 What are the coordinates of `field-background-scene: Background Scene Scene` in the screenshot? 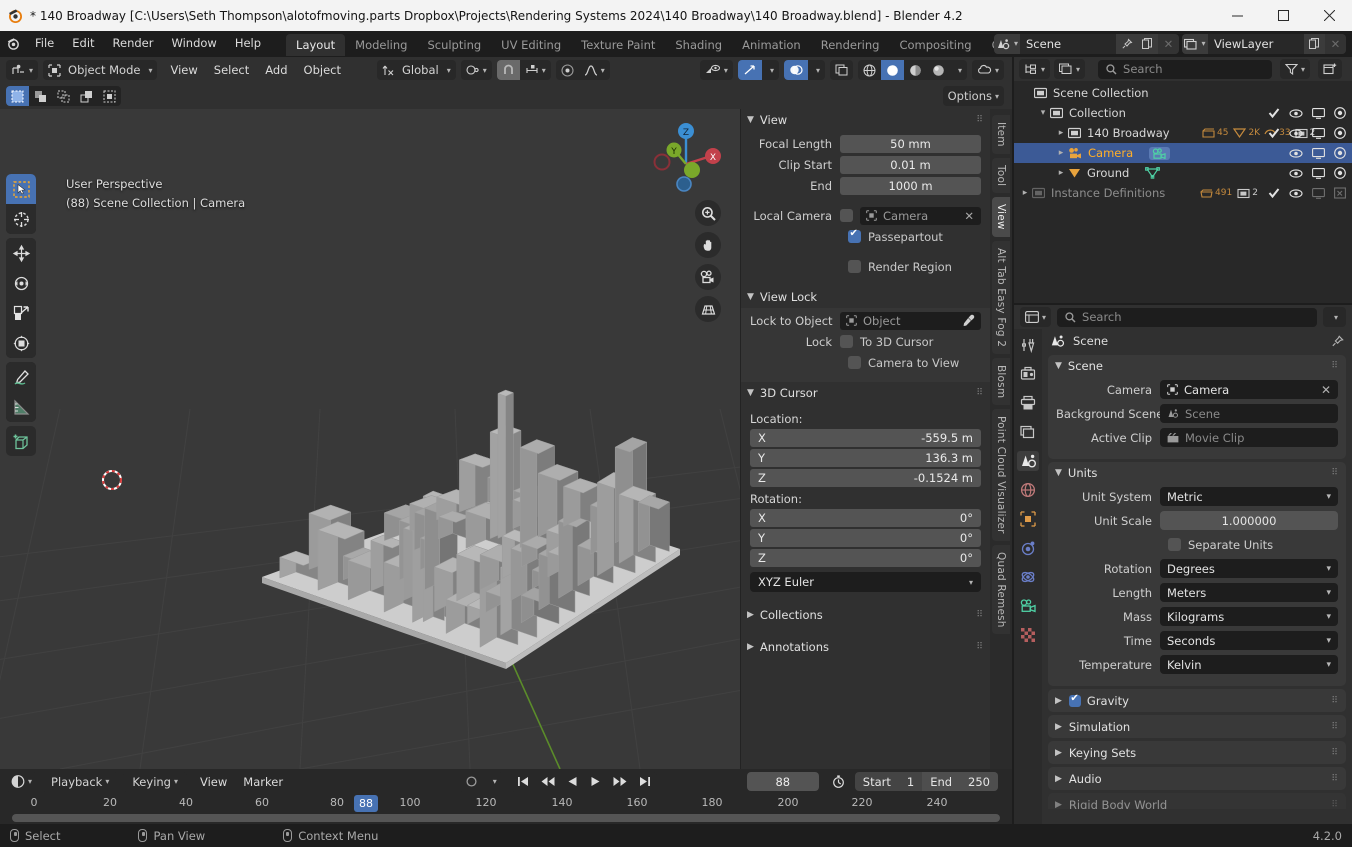 It's located at (1197, 413).